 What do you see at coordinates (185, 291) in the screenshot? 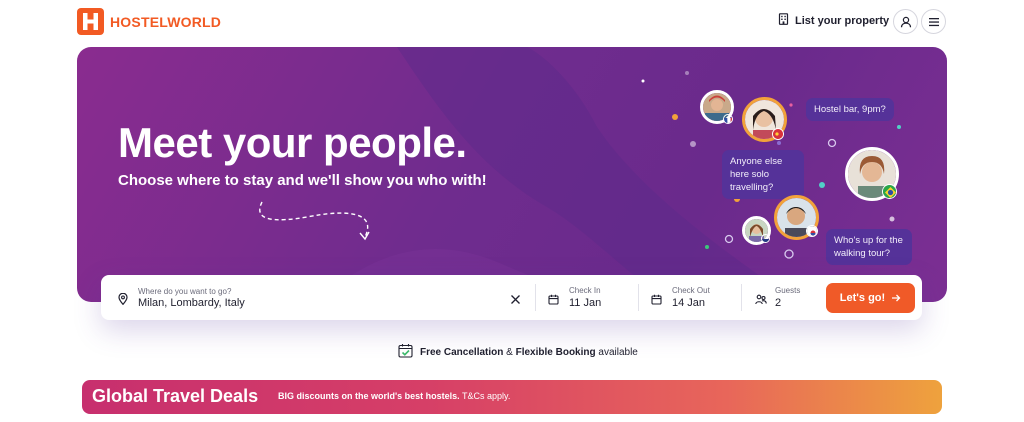
I see `destination-label: Where do you want to go?` at bounding box center [185, 291].